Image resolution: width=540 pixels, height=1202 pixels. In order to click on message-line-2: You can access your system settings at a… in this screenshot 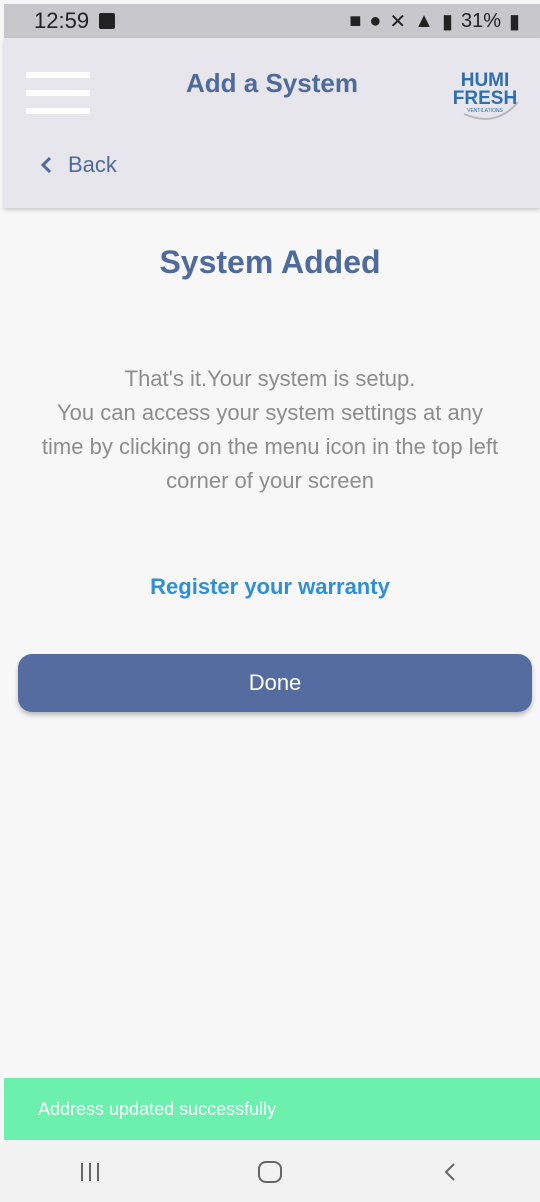, I will do `click(270, 412)`.